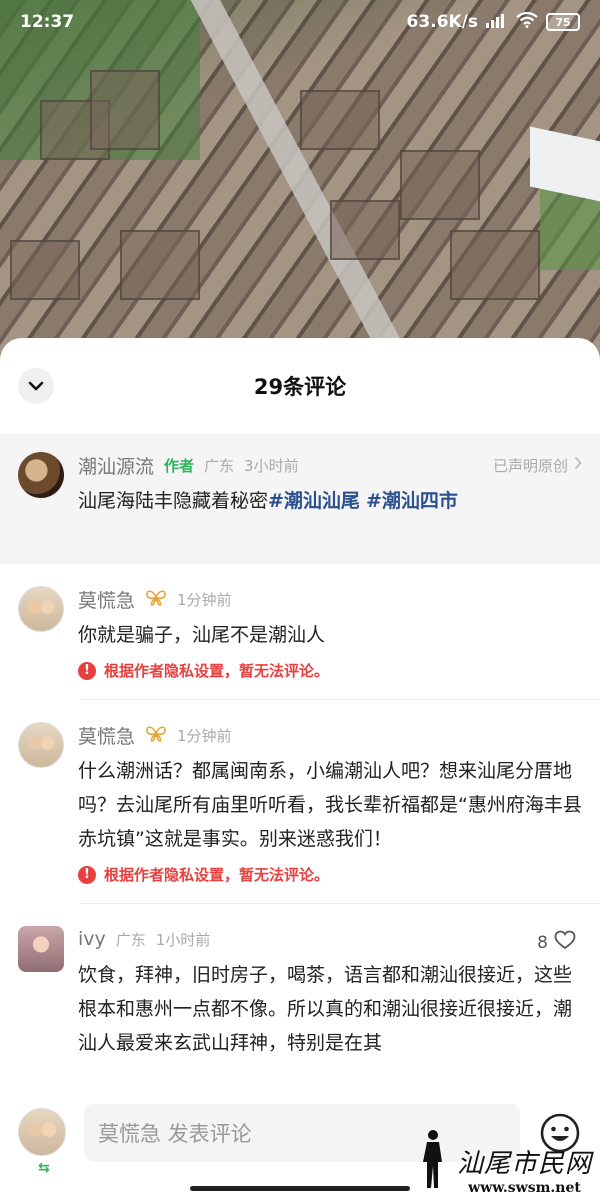 This screenshot has width=600, height=1200. What do you see at coordinates (219, 465) in the screenshot?
I see `author-location: 广东` at bounding box center [219, 465].